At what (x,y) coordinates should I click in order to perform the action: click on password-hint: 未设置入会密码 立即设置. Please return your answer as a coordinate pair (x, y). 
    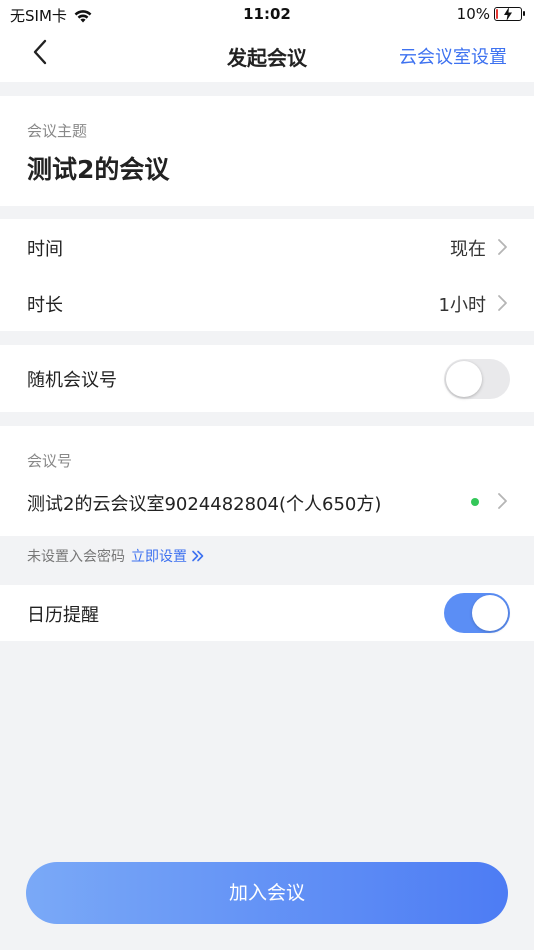
    Looking at the image, I should click on (116, 556).